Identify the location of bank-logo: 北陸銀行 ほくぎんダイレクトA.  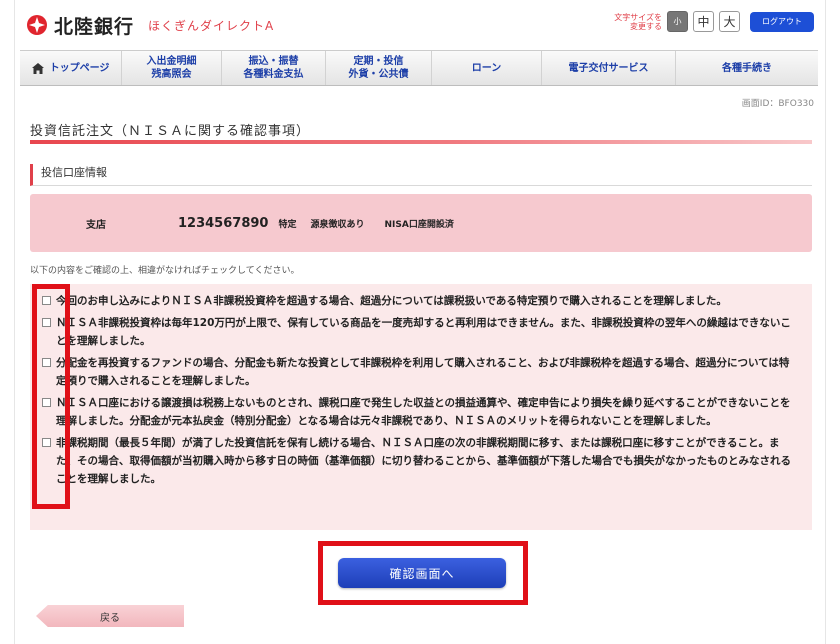
(150, 25).